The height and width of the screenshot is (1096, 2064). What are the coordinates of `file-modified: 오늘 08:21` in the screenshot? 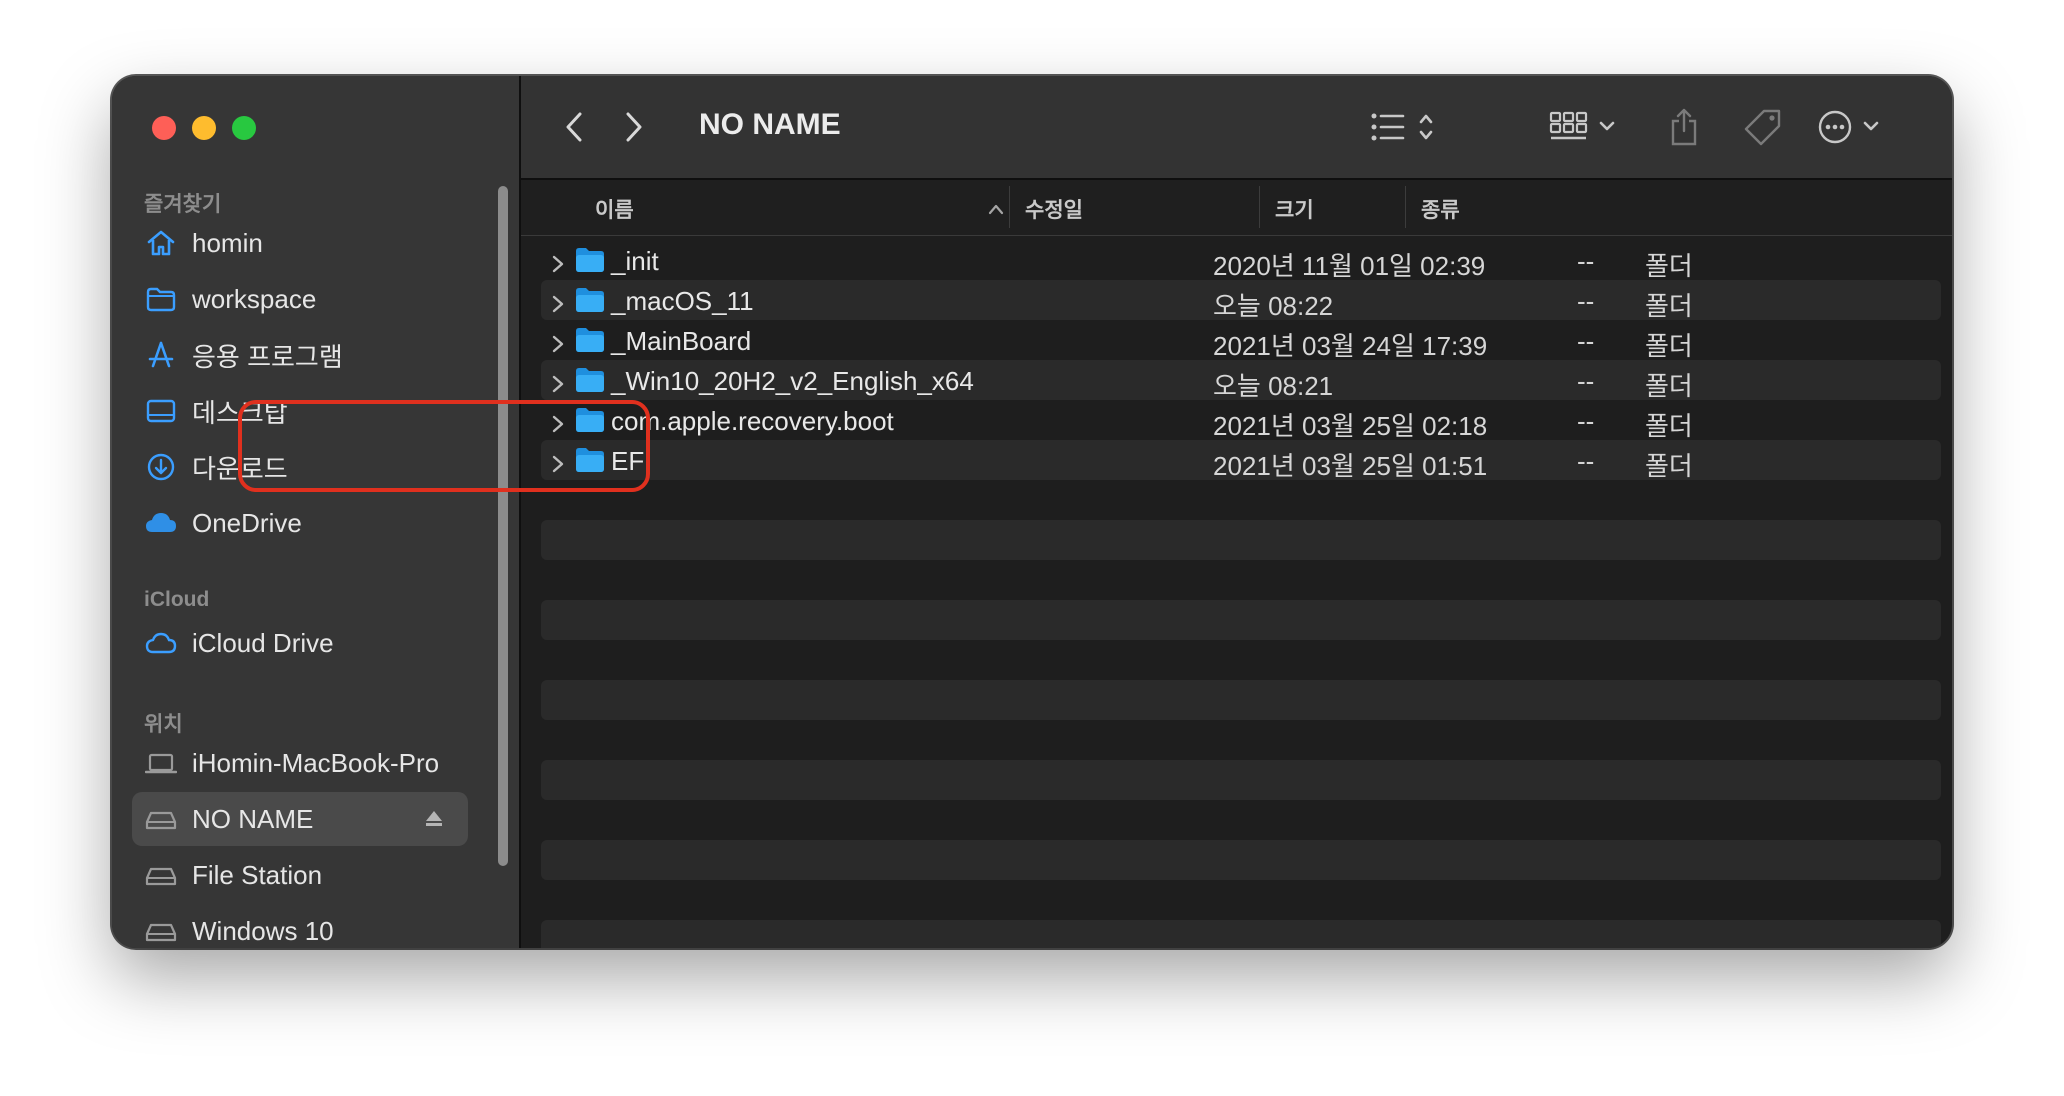 It's located at (1273, 386).